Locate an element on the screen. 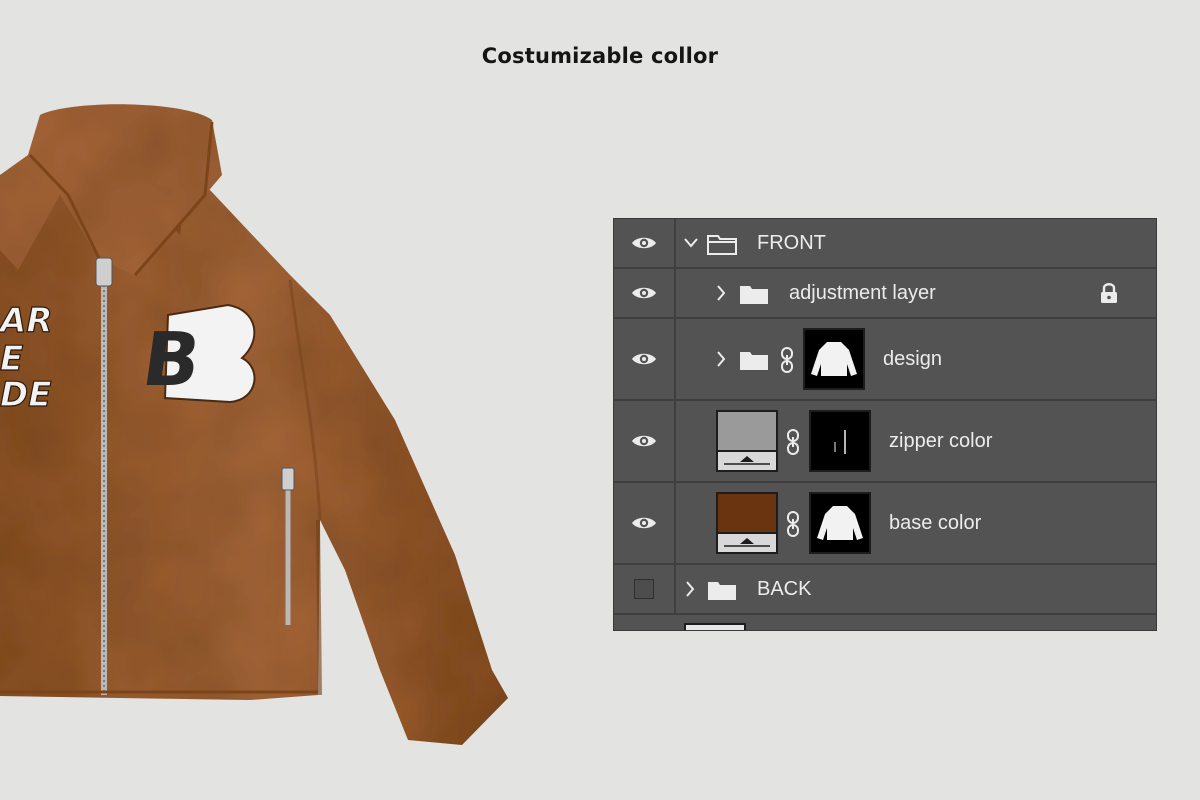 The width and height of the screenshot is (1200, 800). layer-base-color: base color is located at coordinates (885, 524).